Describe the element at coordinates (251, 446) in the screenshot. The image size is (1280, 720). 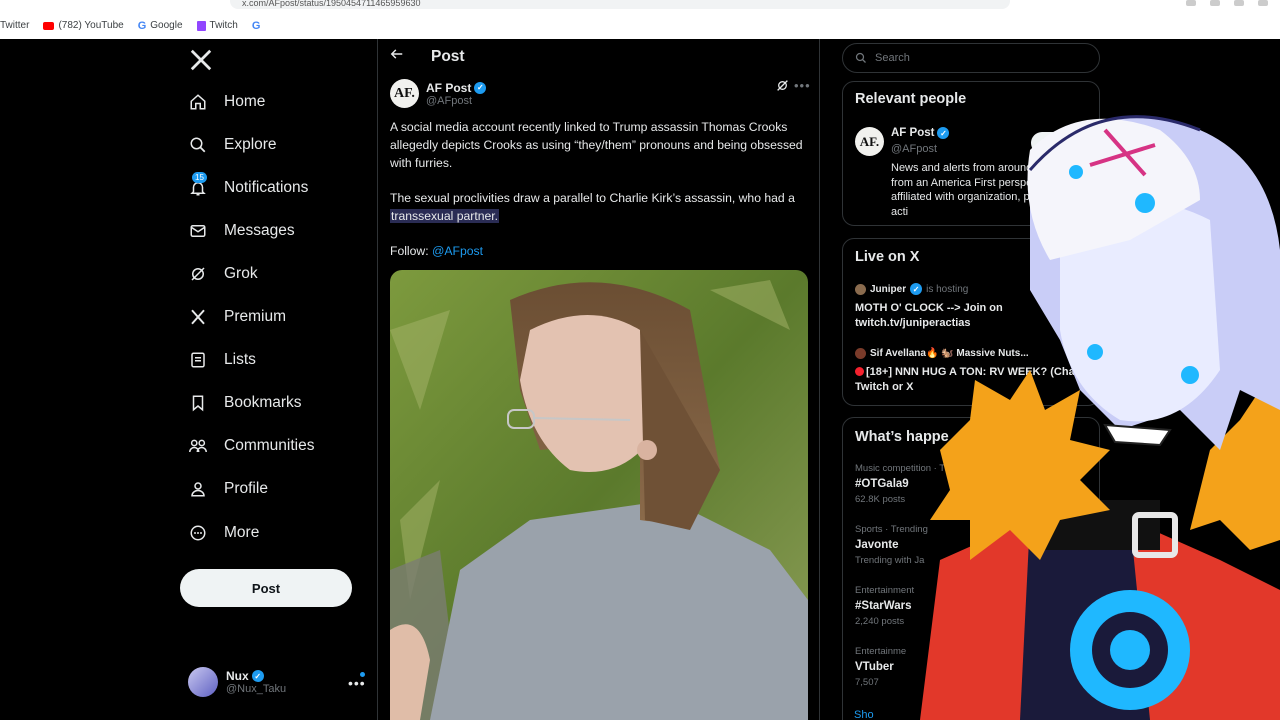
I see `nav-communities: Communities` at that location.